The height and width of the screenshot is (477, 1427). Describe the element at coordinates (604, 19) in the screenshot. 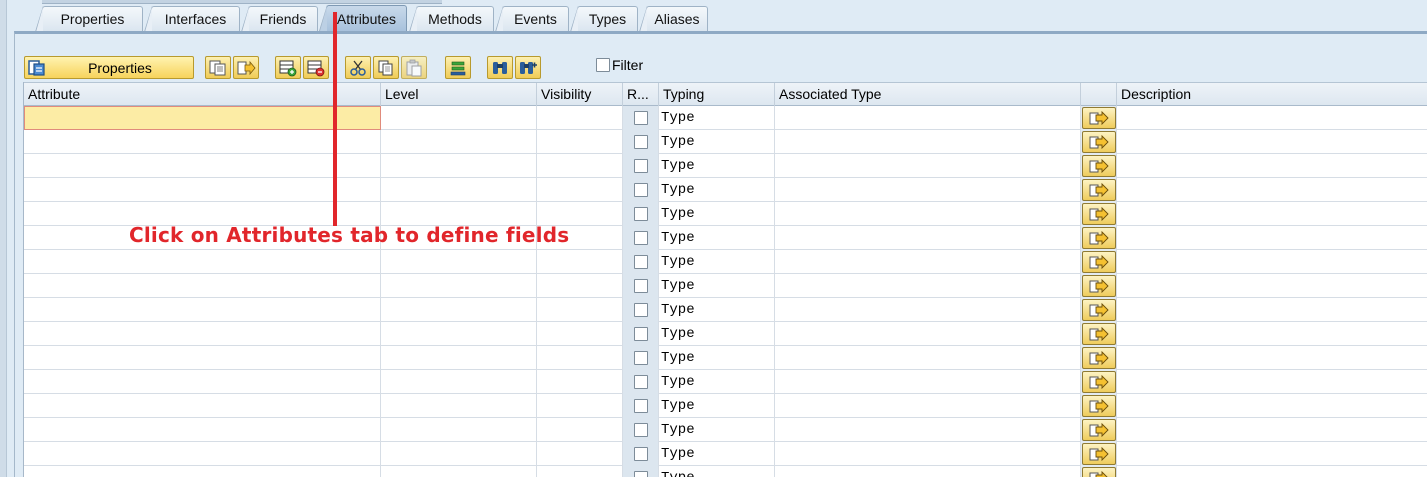

I see `tab-types: Types` at that location.